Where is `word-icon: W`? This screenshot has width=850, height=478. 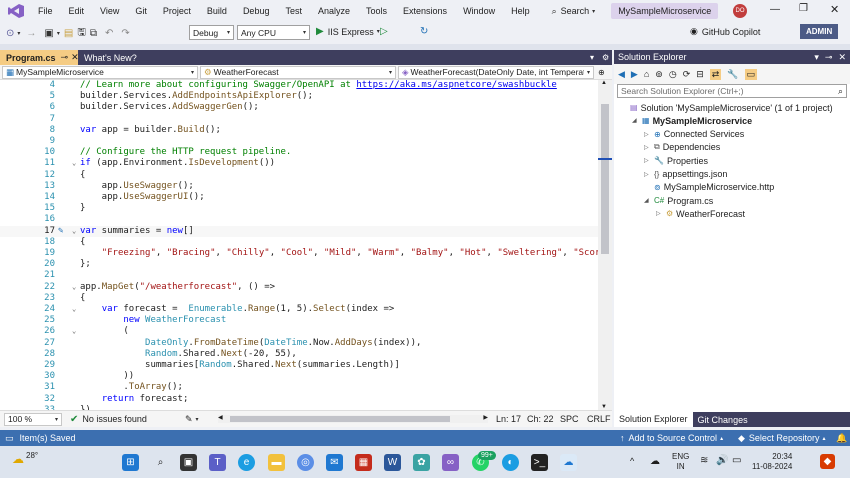
word-icon: W is located at coordinates (392, 462).